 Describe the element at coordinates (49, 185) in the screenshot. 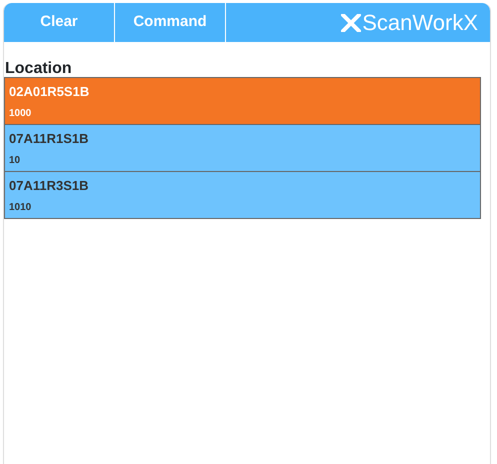

I see `location-code: 07A11R3S1B` at that location.